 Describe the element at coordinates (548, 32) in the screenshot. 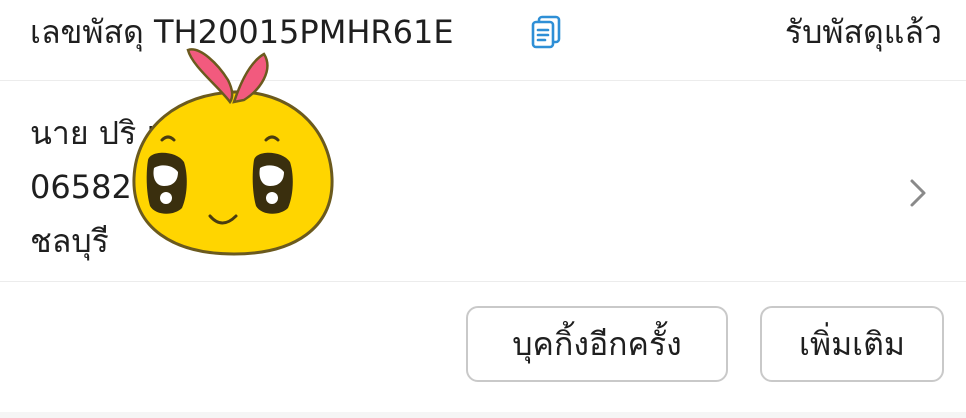

I see `copy-icon` at that location.